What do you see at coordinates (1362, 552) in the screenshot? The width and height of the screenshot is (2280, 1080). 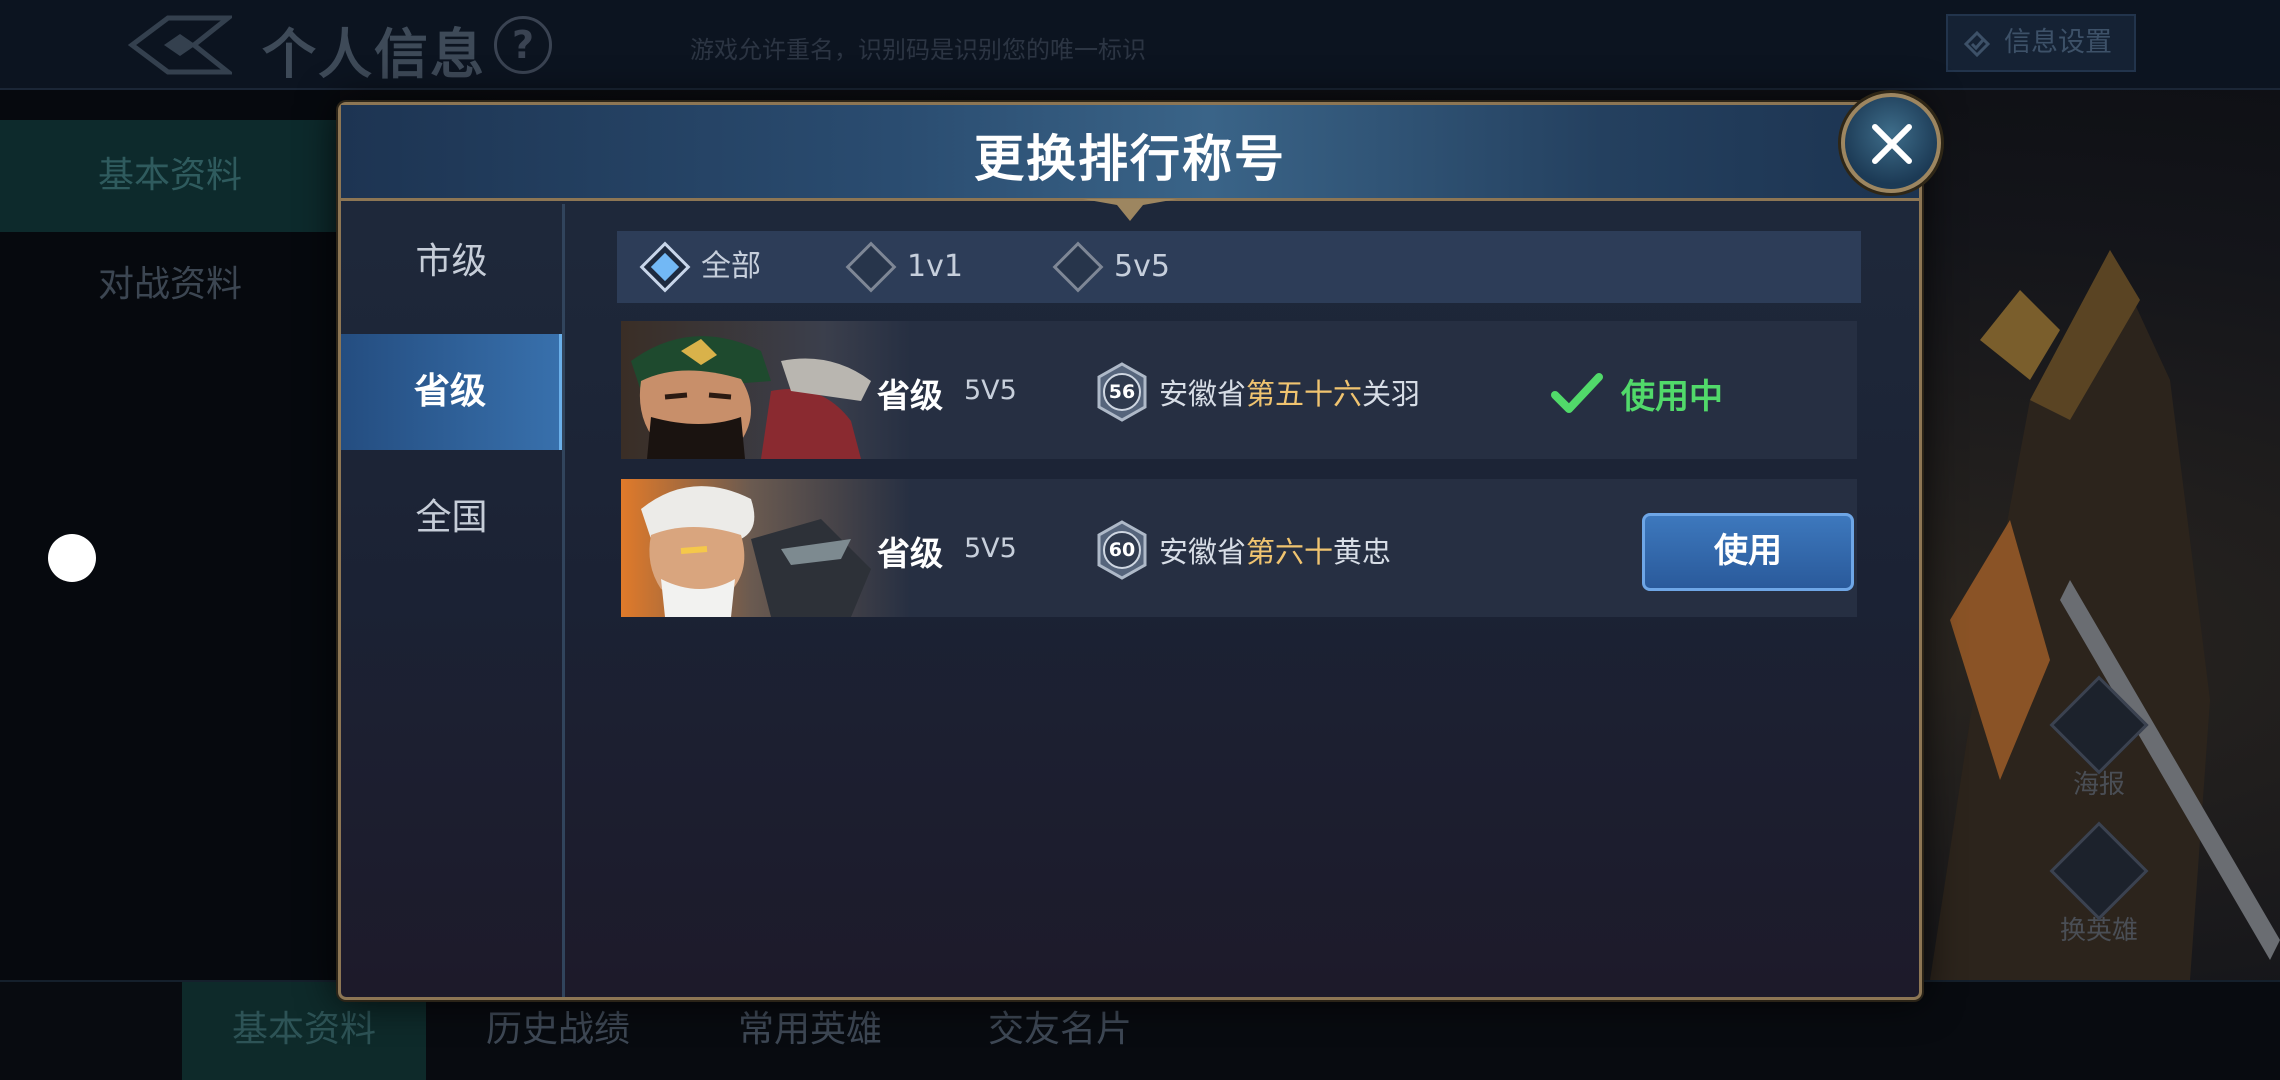 I see `rank-title-hero: 黄忠` at bounding box center [1362, 552].